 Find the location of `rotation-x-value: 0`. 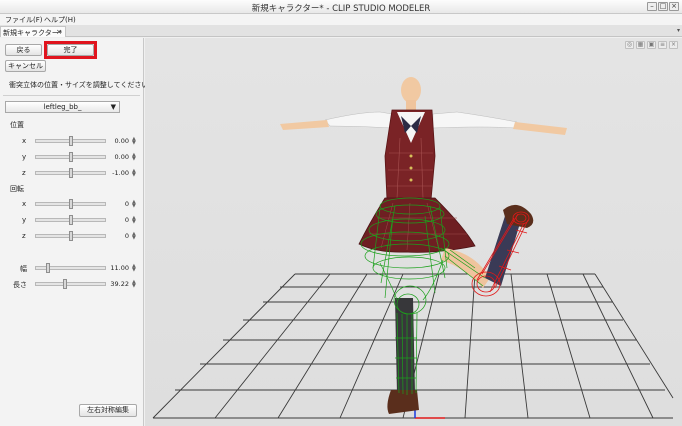

rotation-x-value: 0 is located at coordinates (118, 204).